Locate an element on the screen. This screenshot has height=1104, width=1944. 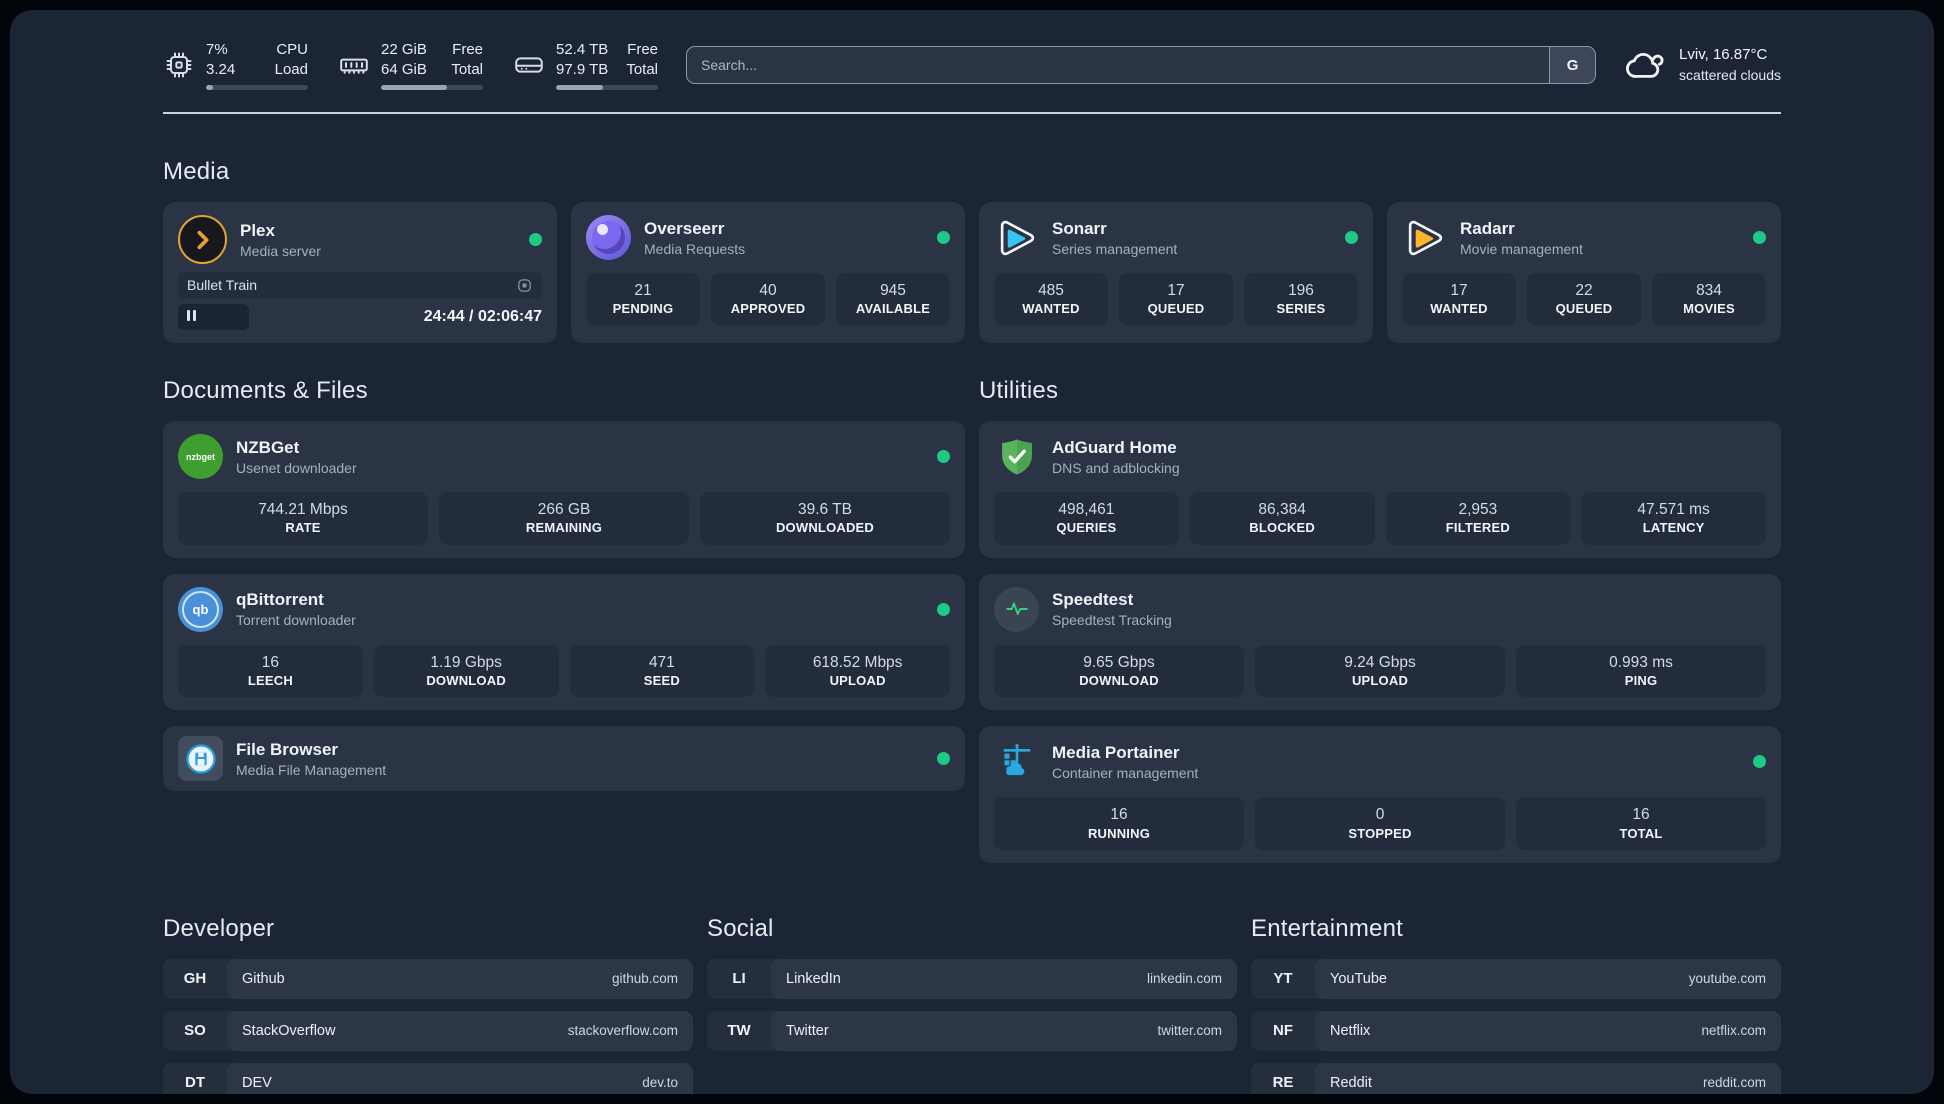
radarr-title: Radarr is located at coordinates (1487, 228).